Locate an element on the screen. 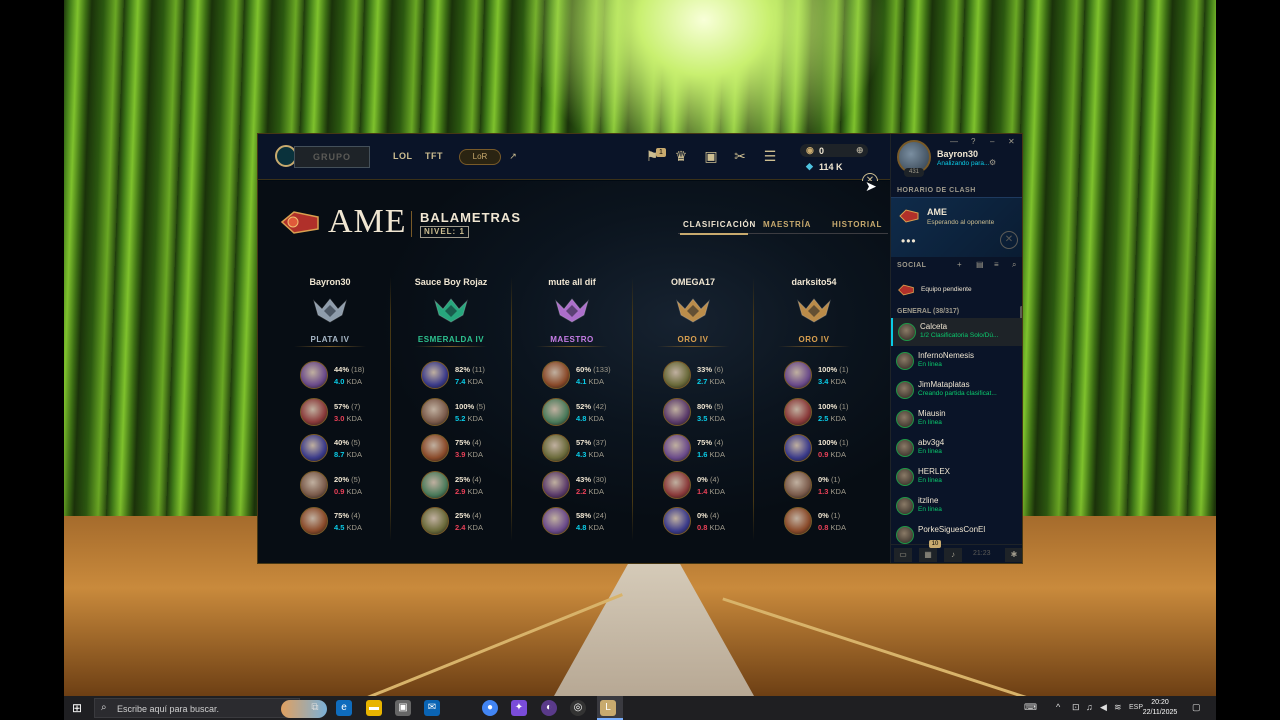  obs-icon: ◎ is located at coordinates (578, 708).